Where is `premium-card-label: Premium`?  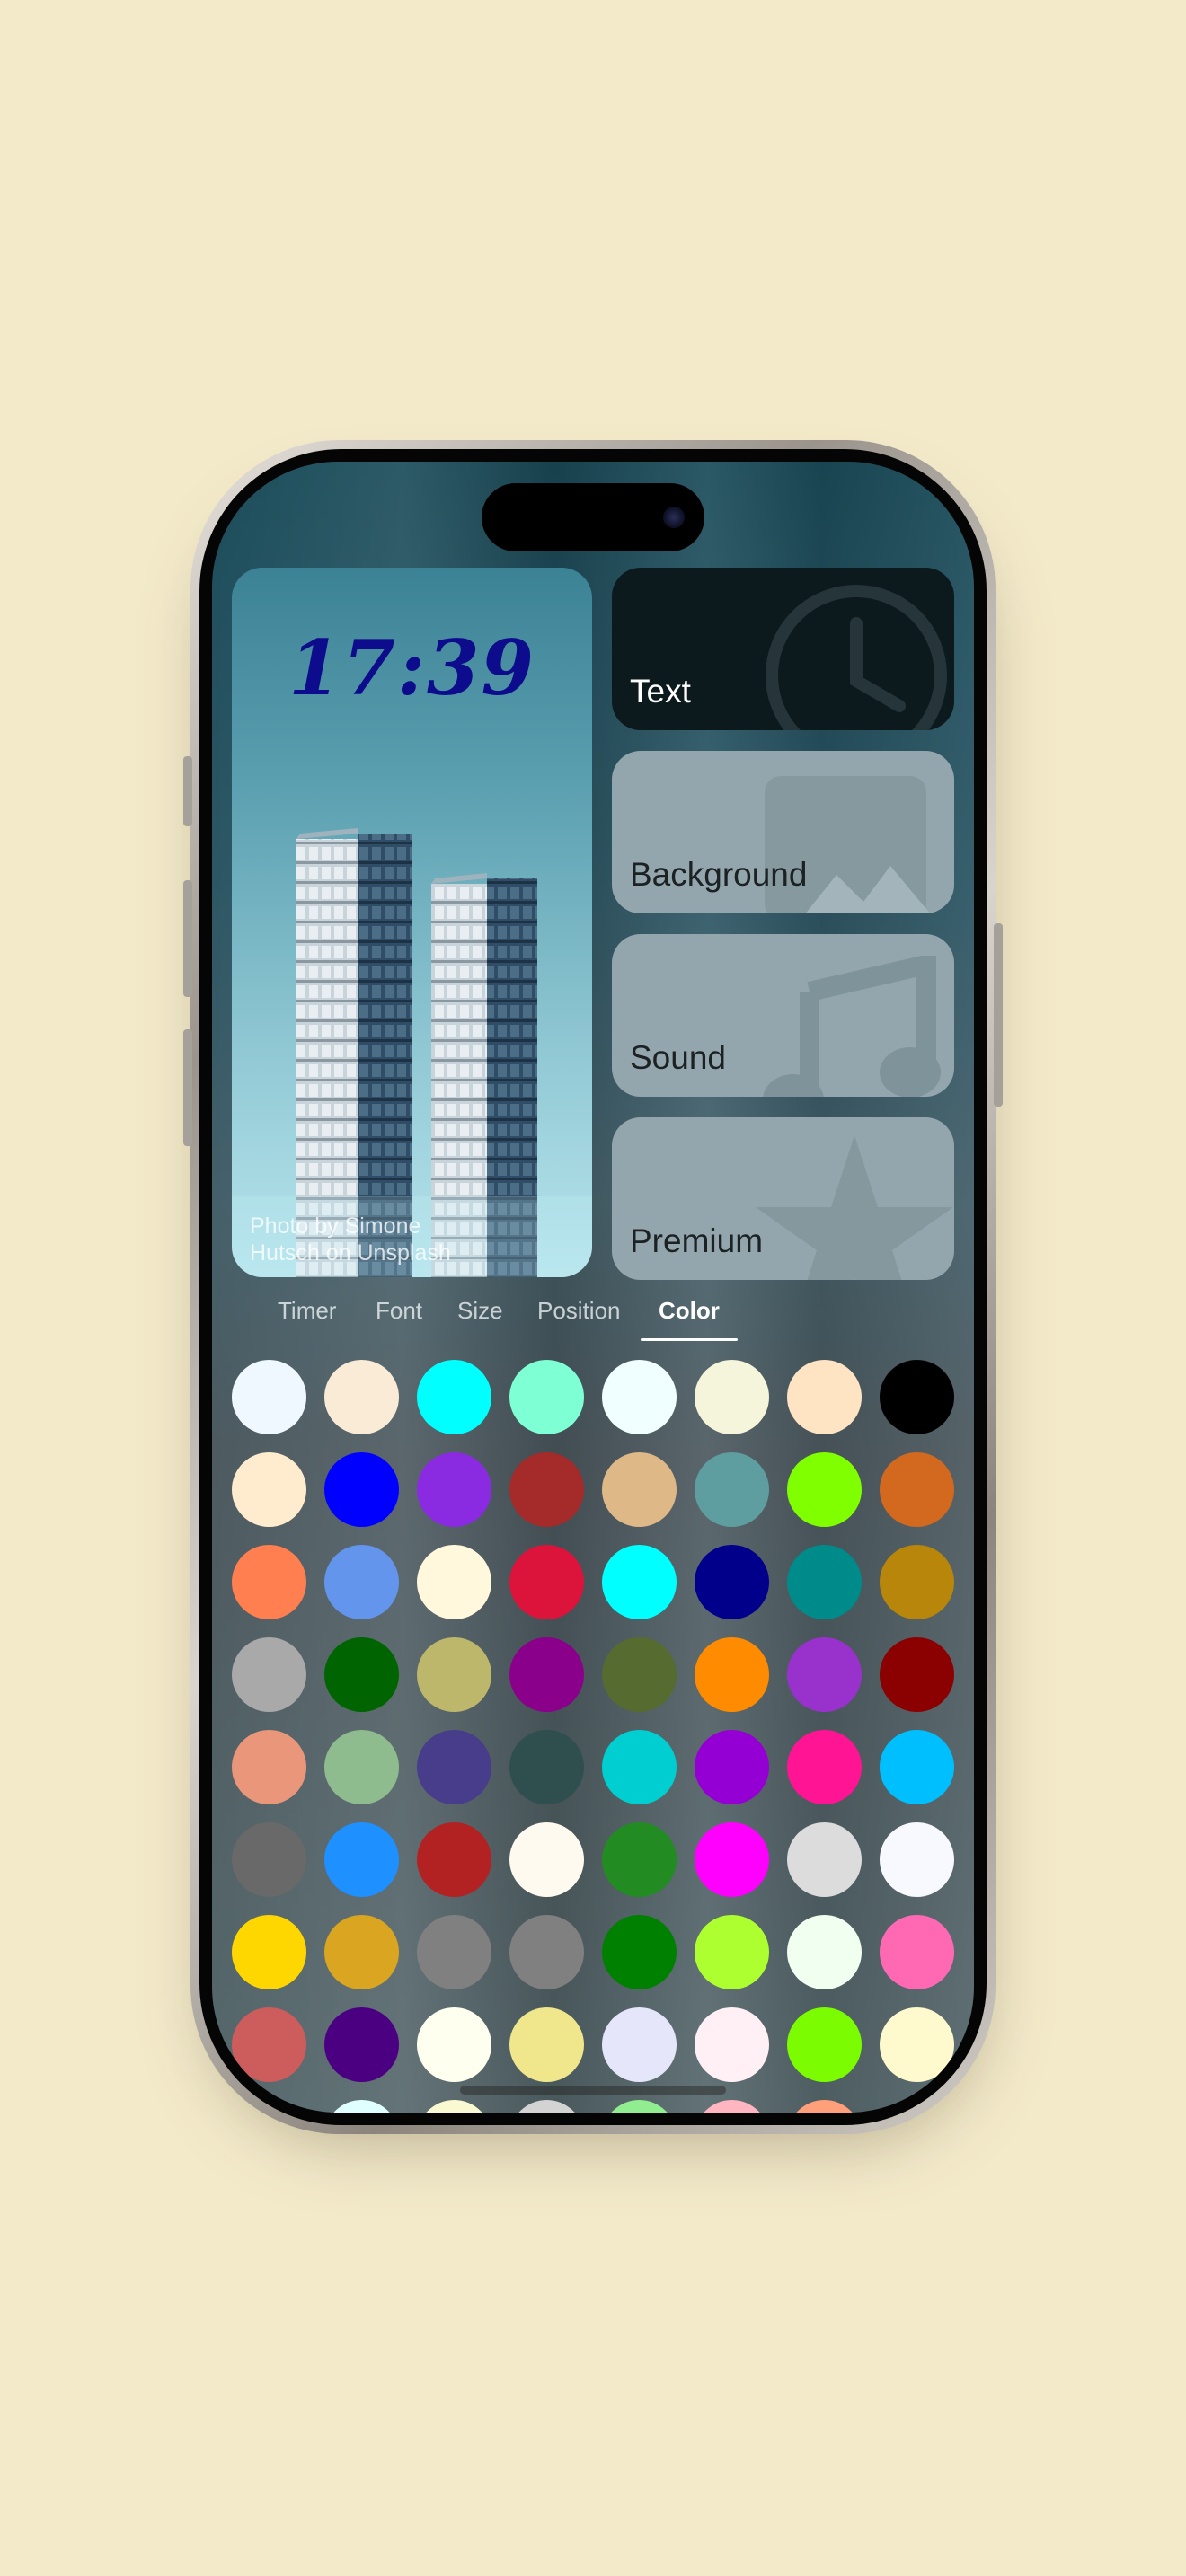 premium-card-label: Premium is located at coordinates (697, 1240).